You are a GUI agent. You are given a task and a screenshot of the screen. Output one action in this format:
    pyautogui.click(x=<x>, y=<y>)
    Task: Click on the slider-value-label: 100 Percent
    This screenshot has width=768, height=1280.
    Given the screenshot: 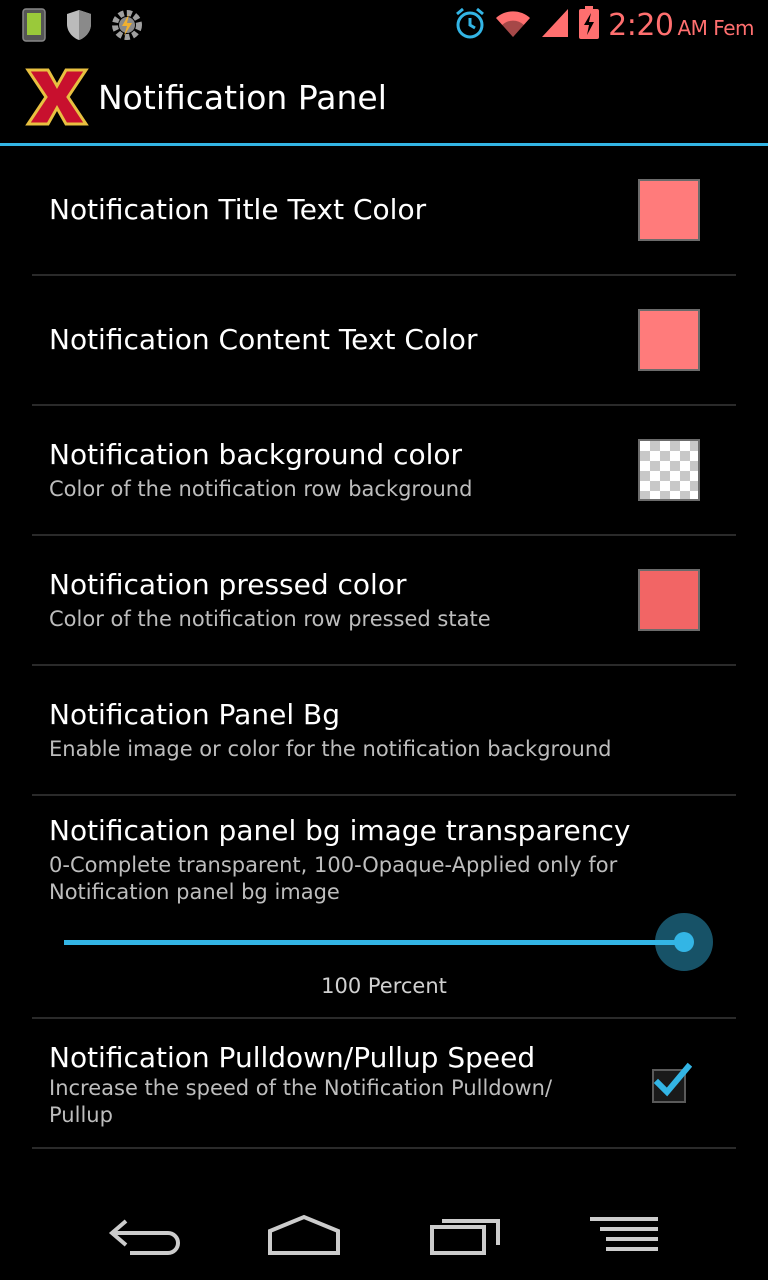 What is the action you would take?
    pyautogui.click(x=384, y=986)
    